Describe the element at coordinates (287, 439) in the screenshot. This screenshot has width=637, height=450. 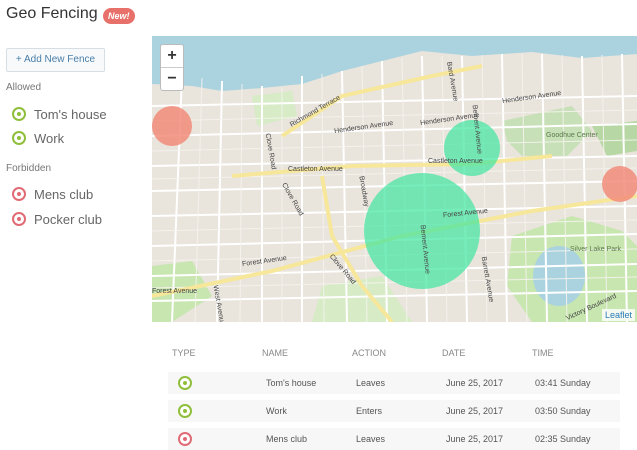
I see `row-name: Mens club` at that location.